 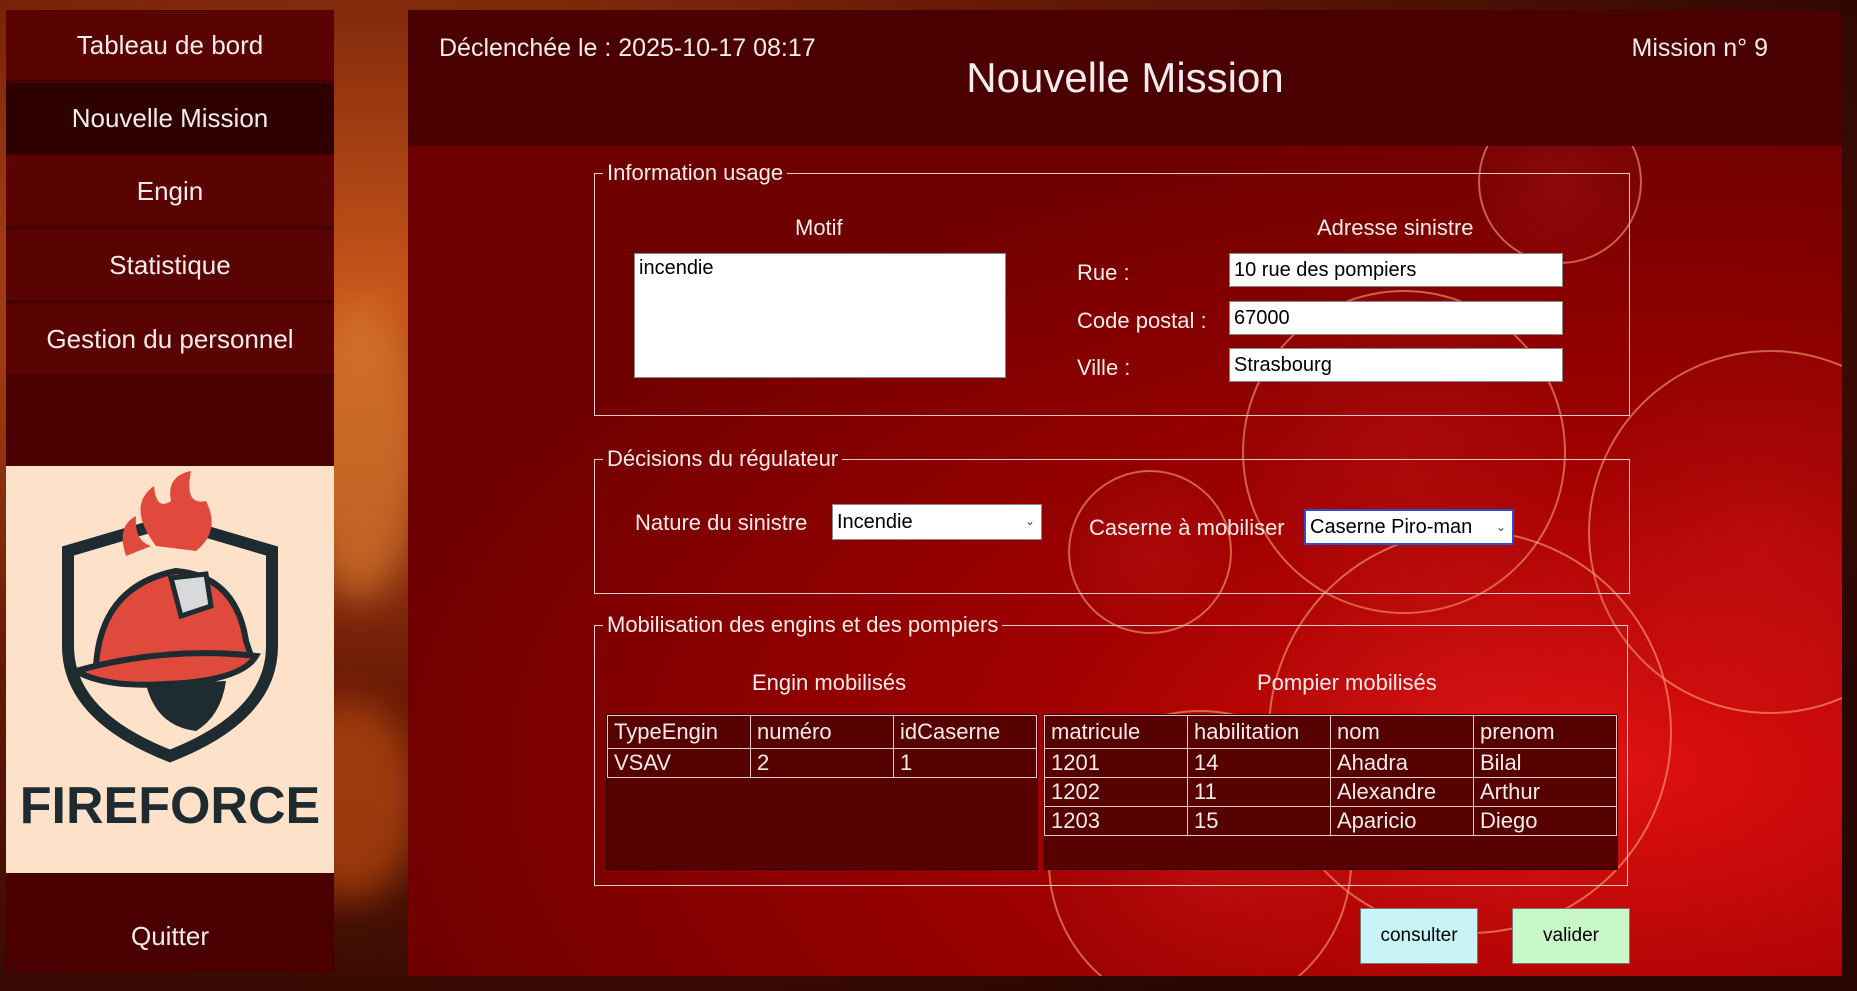 What do you see at coordinates (803, 624) in the screenshot?
I see `mobilisation-legend: Mobilisation des engins et des pompiers` at bounding box center [803, 624].